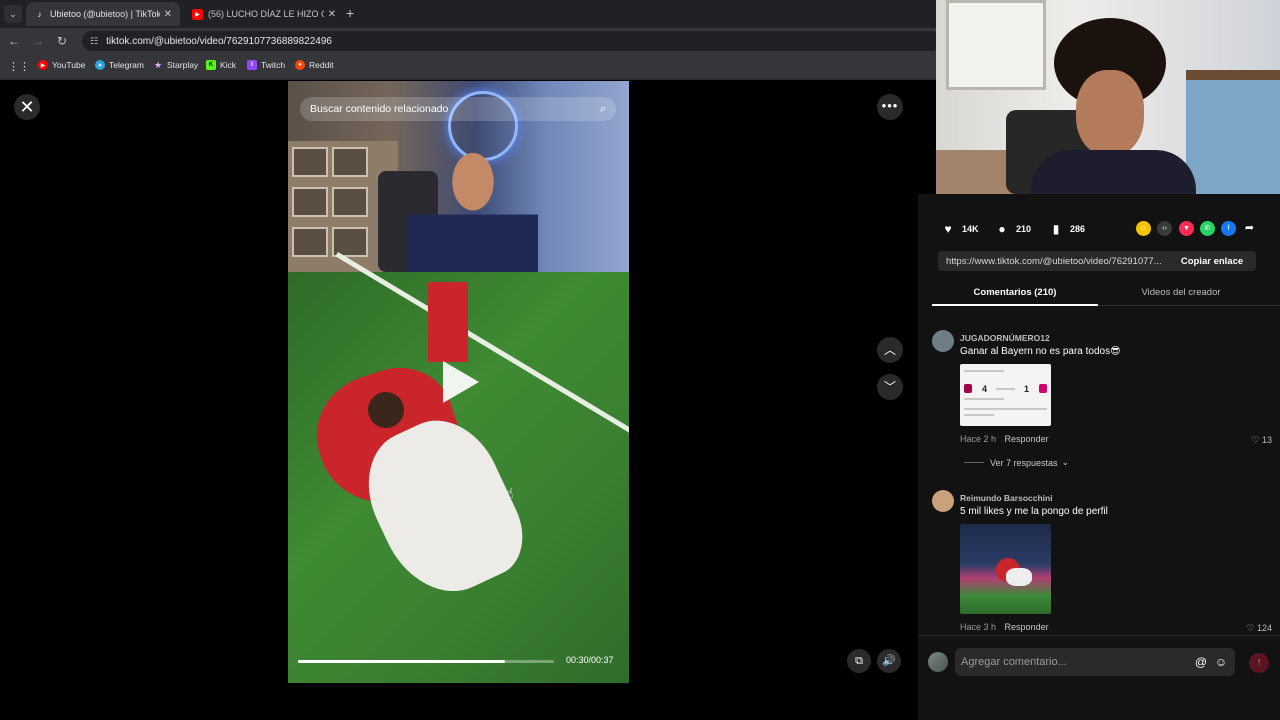 This screenshot has width=1280, height=720. Describe the element at coordinates (959, 229) in the screenshot. I see `like-button: ♥ 14K` at that location.